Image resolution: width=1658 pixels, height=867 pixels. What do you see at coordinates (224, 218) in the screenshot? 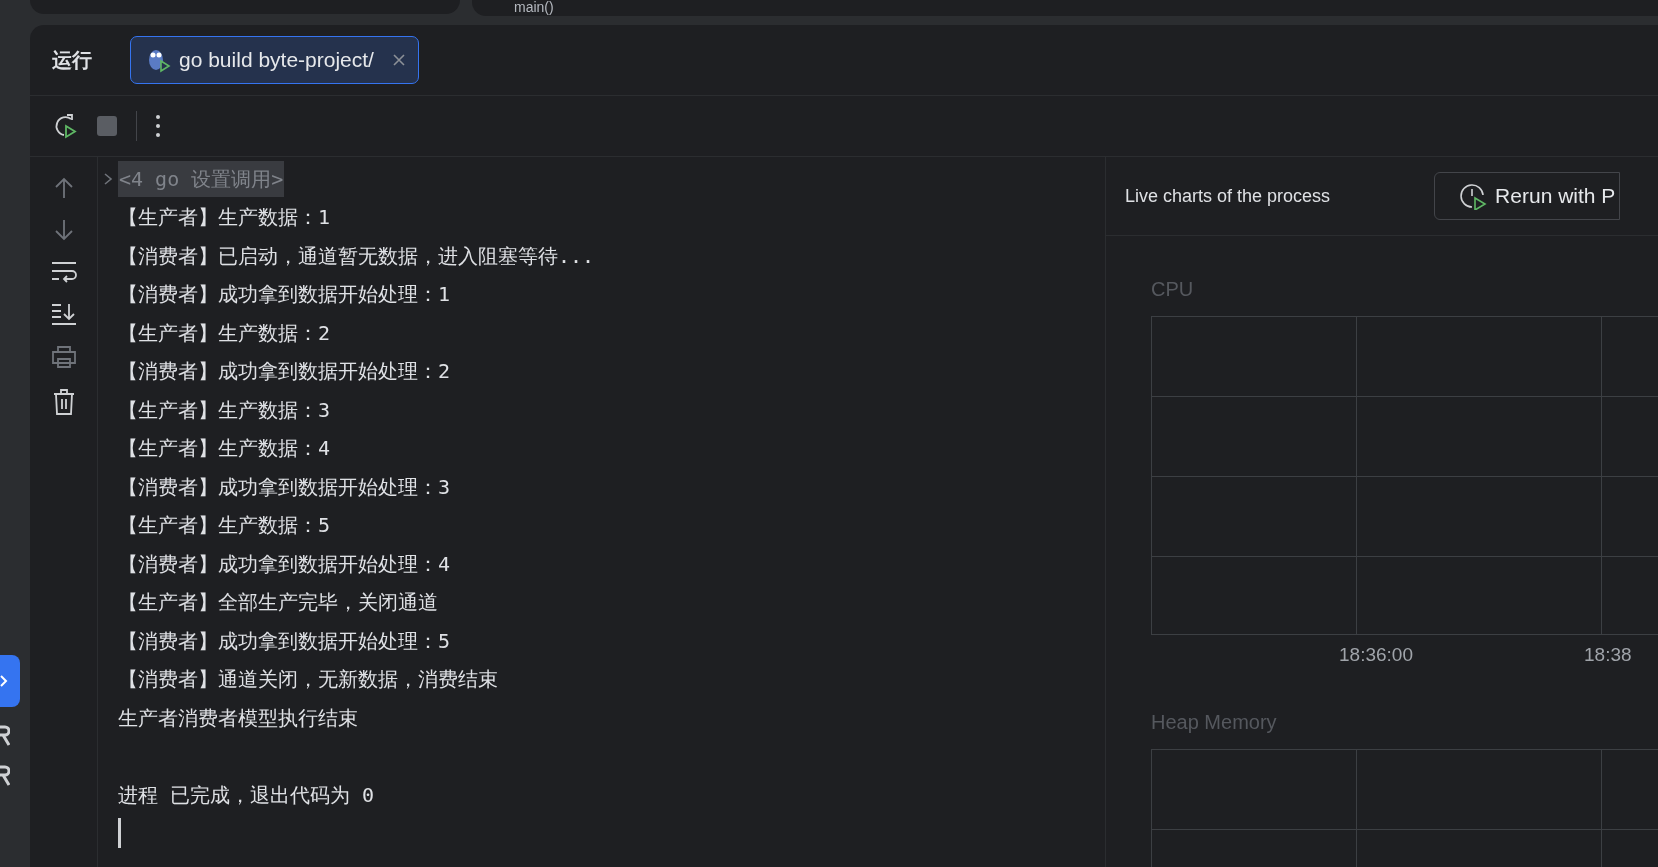
I see `console-line: 【生产者】生产数据：1` at bounding box center [224, 218].